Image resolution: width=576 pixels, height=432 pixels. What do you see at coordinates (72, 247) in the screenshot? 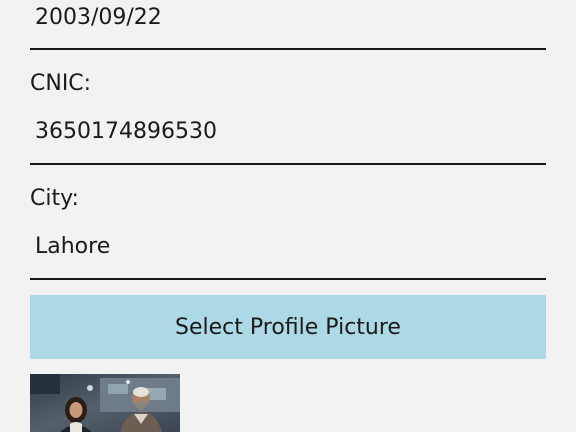
I see `city-field: Lahore` at bounding box center [72, 247].